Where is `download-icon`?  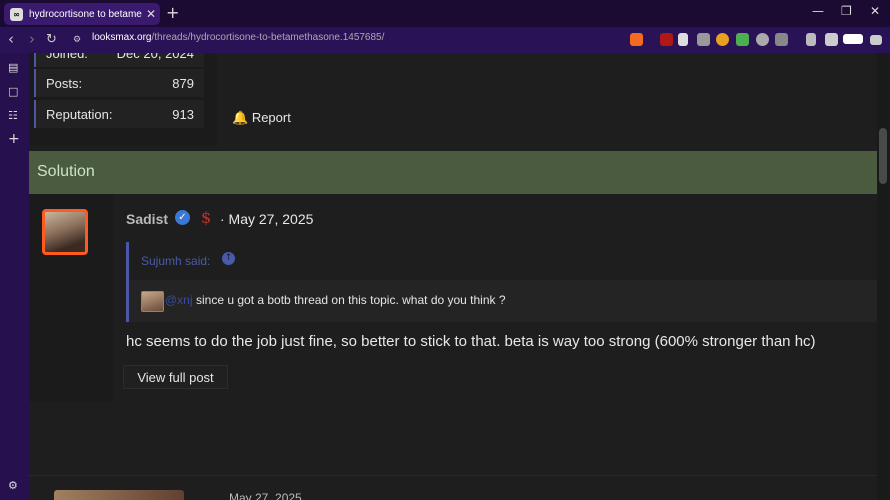
download-icon is located at coordinates (811, 39).